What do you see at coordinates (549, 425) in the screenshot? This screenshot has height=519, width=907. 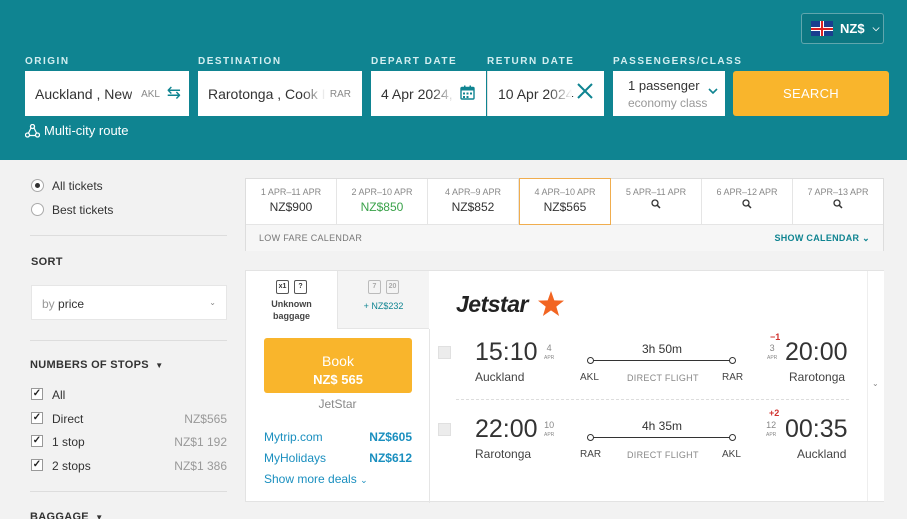 I see `departure-day: 10` at bounding box center [549, 425].